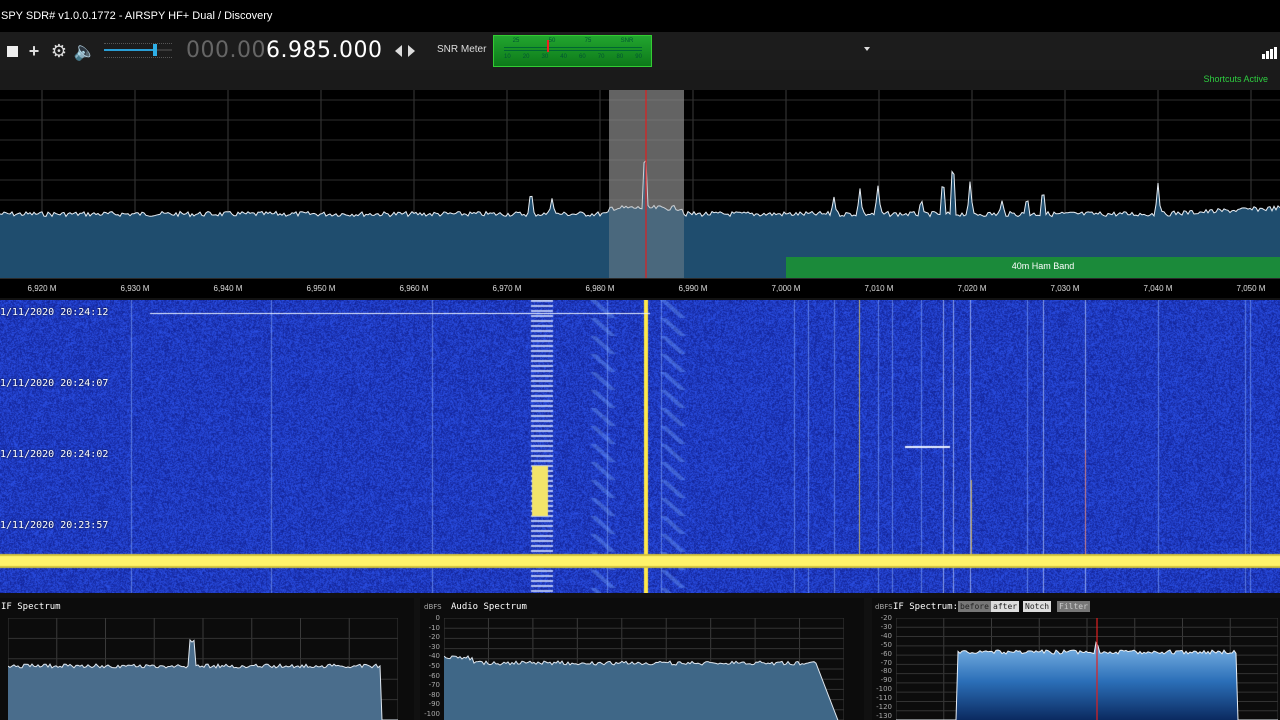 The height and width of the screenshot is (720, 1280). What do you see at coordinates (507, 57) in the screenshot?
I see `snr-tick: 10` at bounding box center [507, 57].